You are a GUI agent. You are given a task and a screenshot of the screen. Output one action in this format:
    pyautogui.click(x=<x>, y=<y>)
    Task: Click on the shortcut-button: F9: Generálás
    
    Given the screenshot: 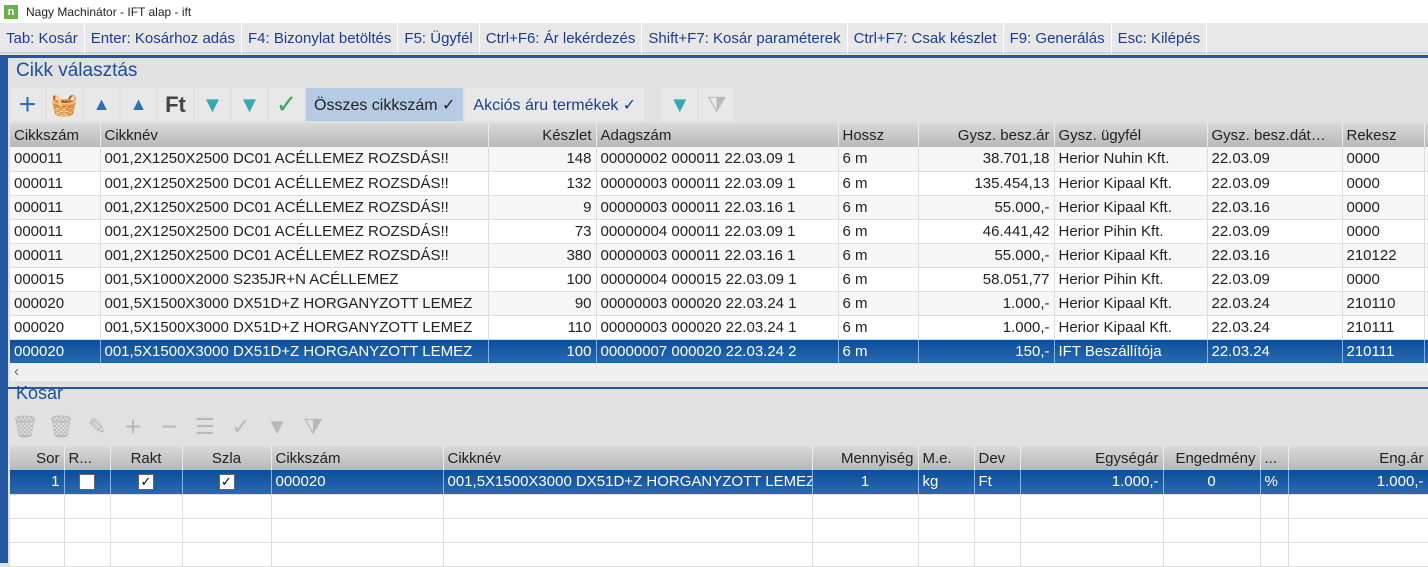 What is the action you would take?
    pyautogui.click(x=1058, y=38)
    